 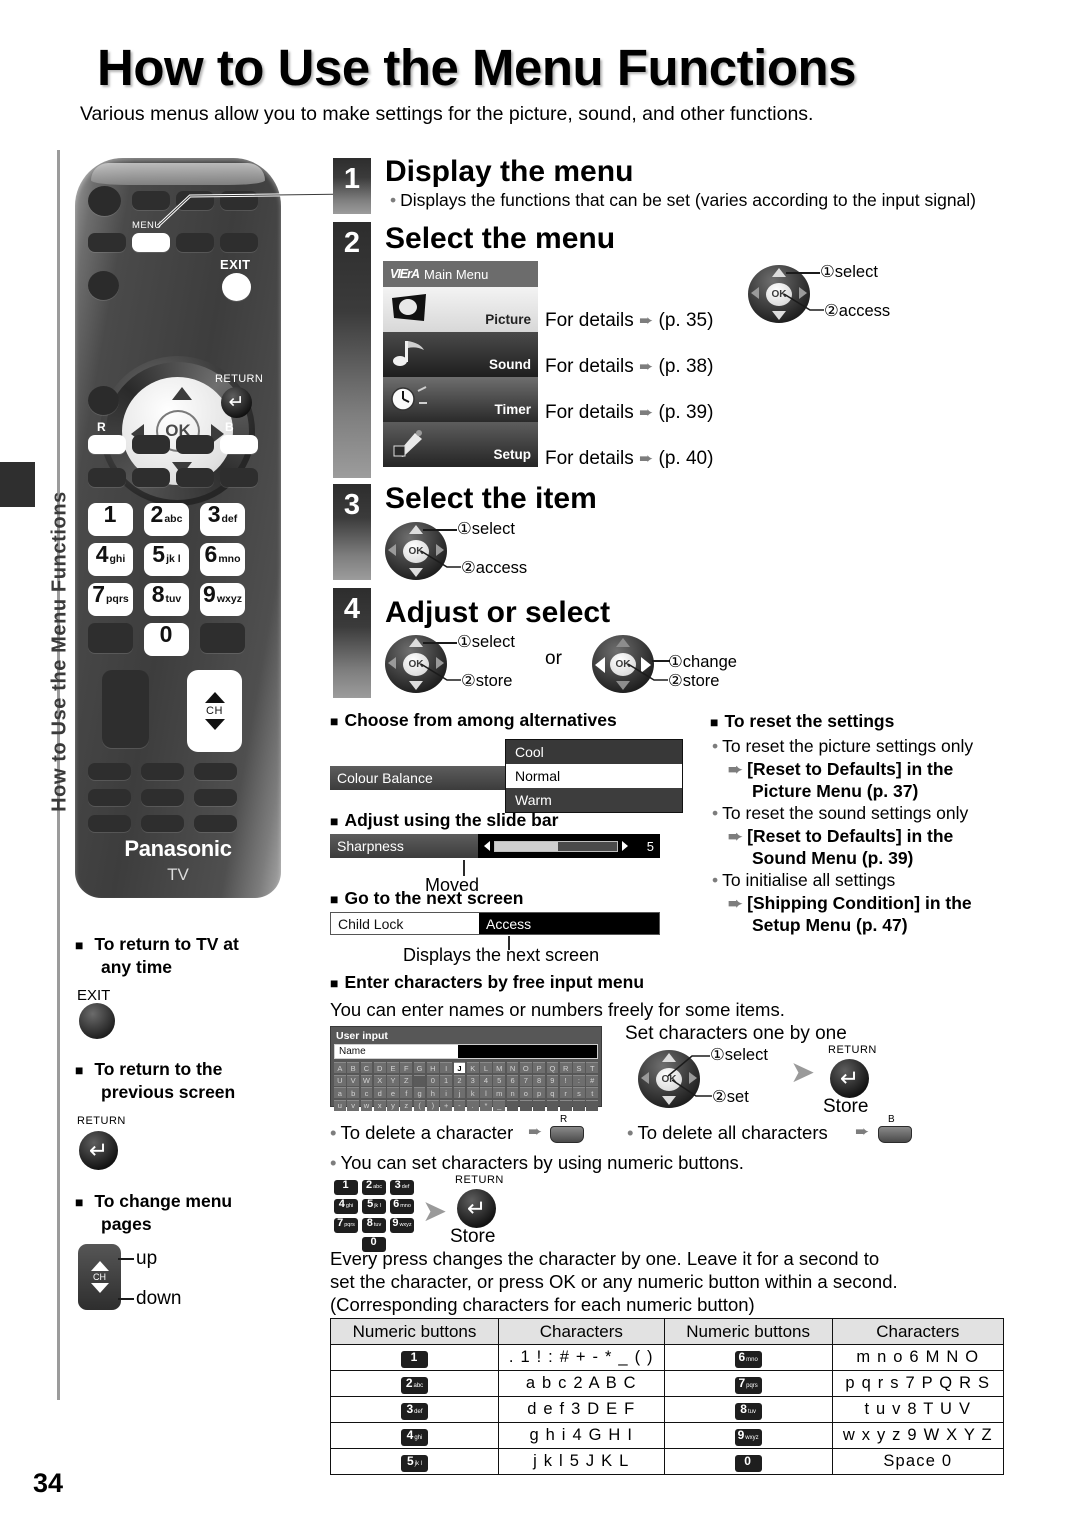 What do you see at coordinates (222, 519) in the screenshot?
I see `numeric-button-3: 3 def` at bounding box center [222, 519].